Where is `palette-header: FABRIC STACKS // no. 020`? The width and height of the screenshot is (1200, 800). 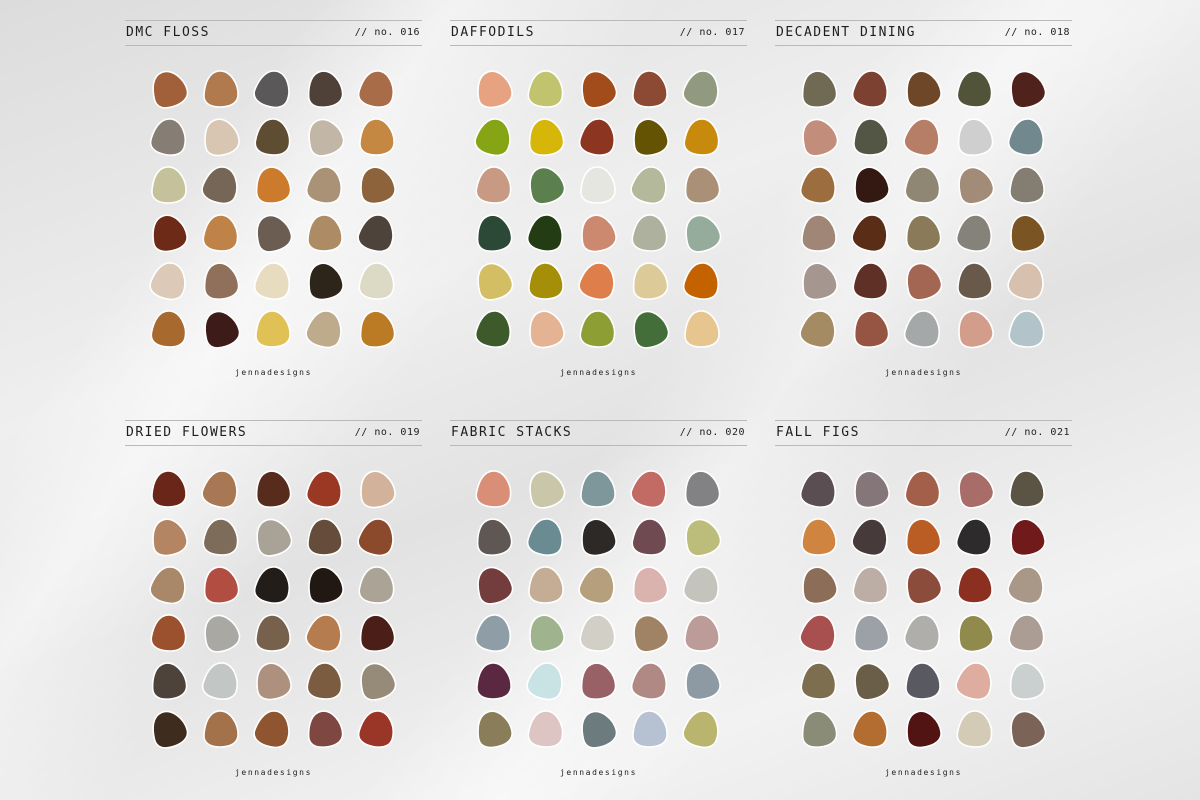 palette-header: FABRIC STACKS // no. 020 is located at coordinates (598, 433).